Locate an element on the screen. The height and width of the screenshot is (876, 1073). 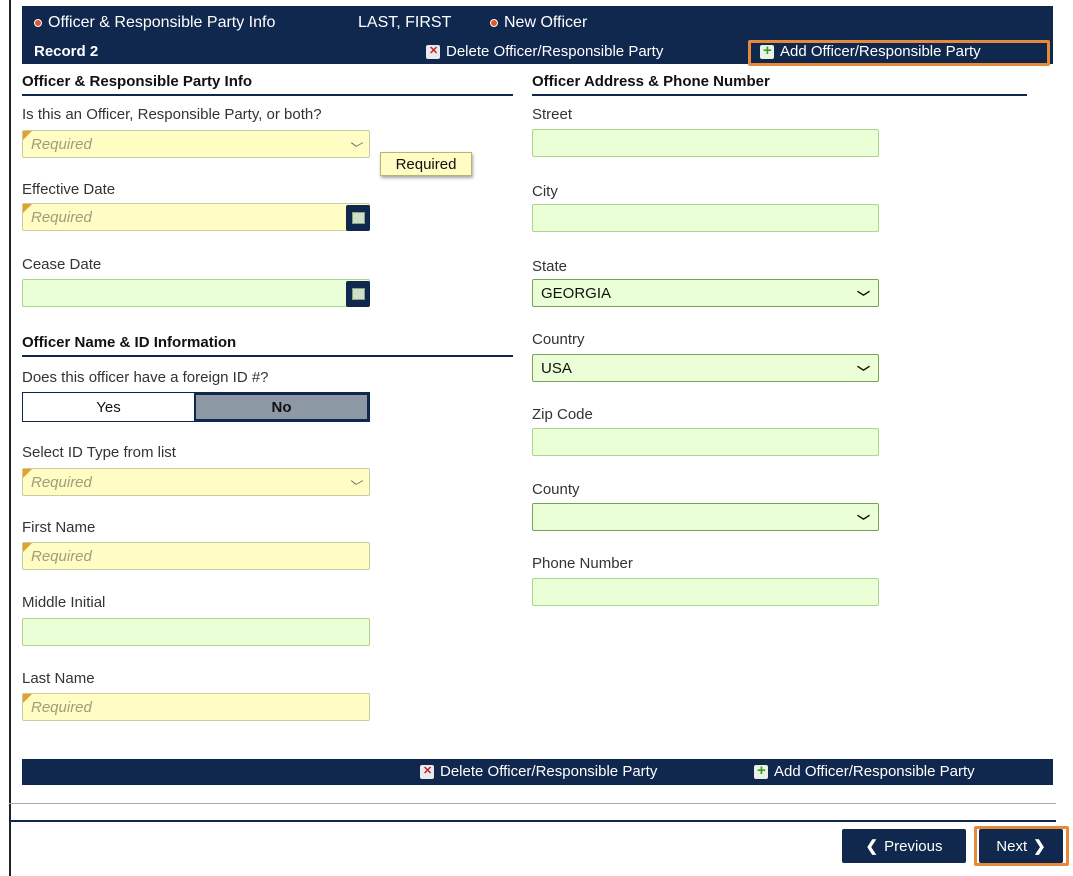
delete-officer-button-bottom: Delete Officer/Responsible Party is located at coordinates (538, 771).